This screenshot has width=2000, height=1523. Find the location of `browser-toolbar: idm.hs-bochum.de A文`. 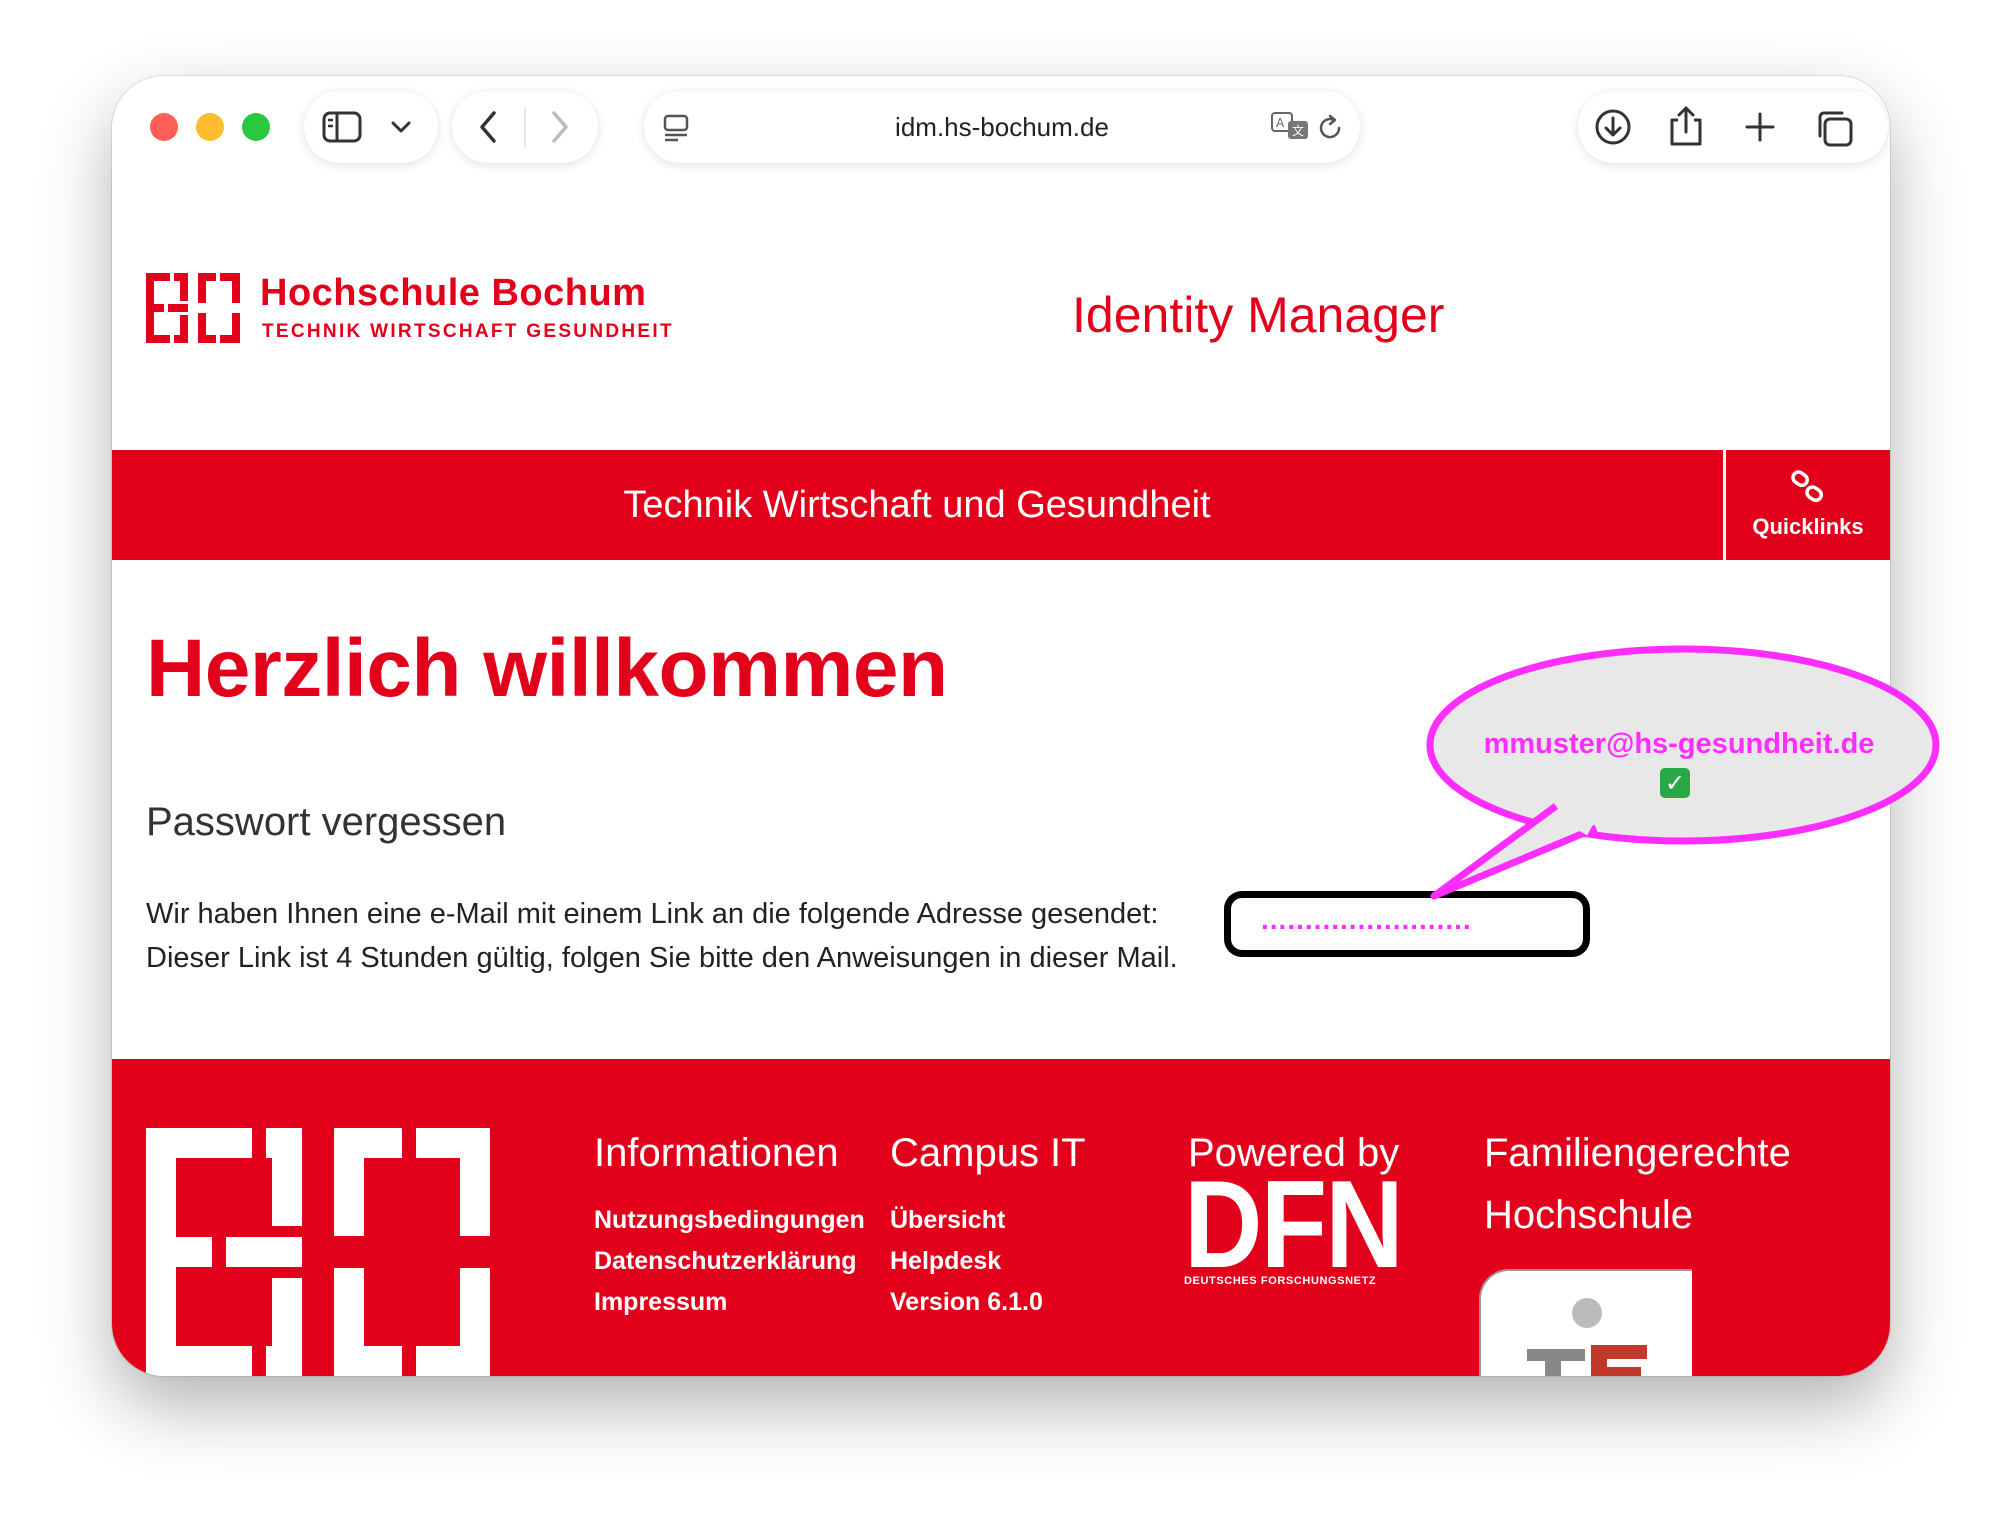

browser-toolbar: idm.hs-bochum.de A文 is located at coordinates (1001, 126).